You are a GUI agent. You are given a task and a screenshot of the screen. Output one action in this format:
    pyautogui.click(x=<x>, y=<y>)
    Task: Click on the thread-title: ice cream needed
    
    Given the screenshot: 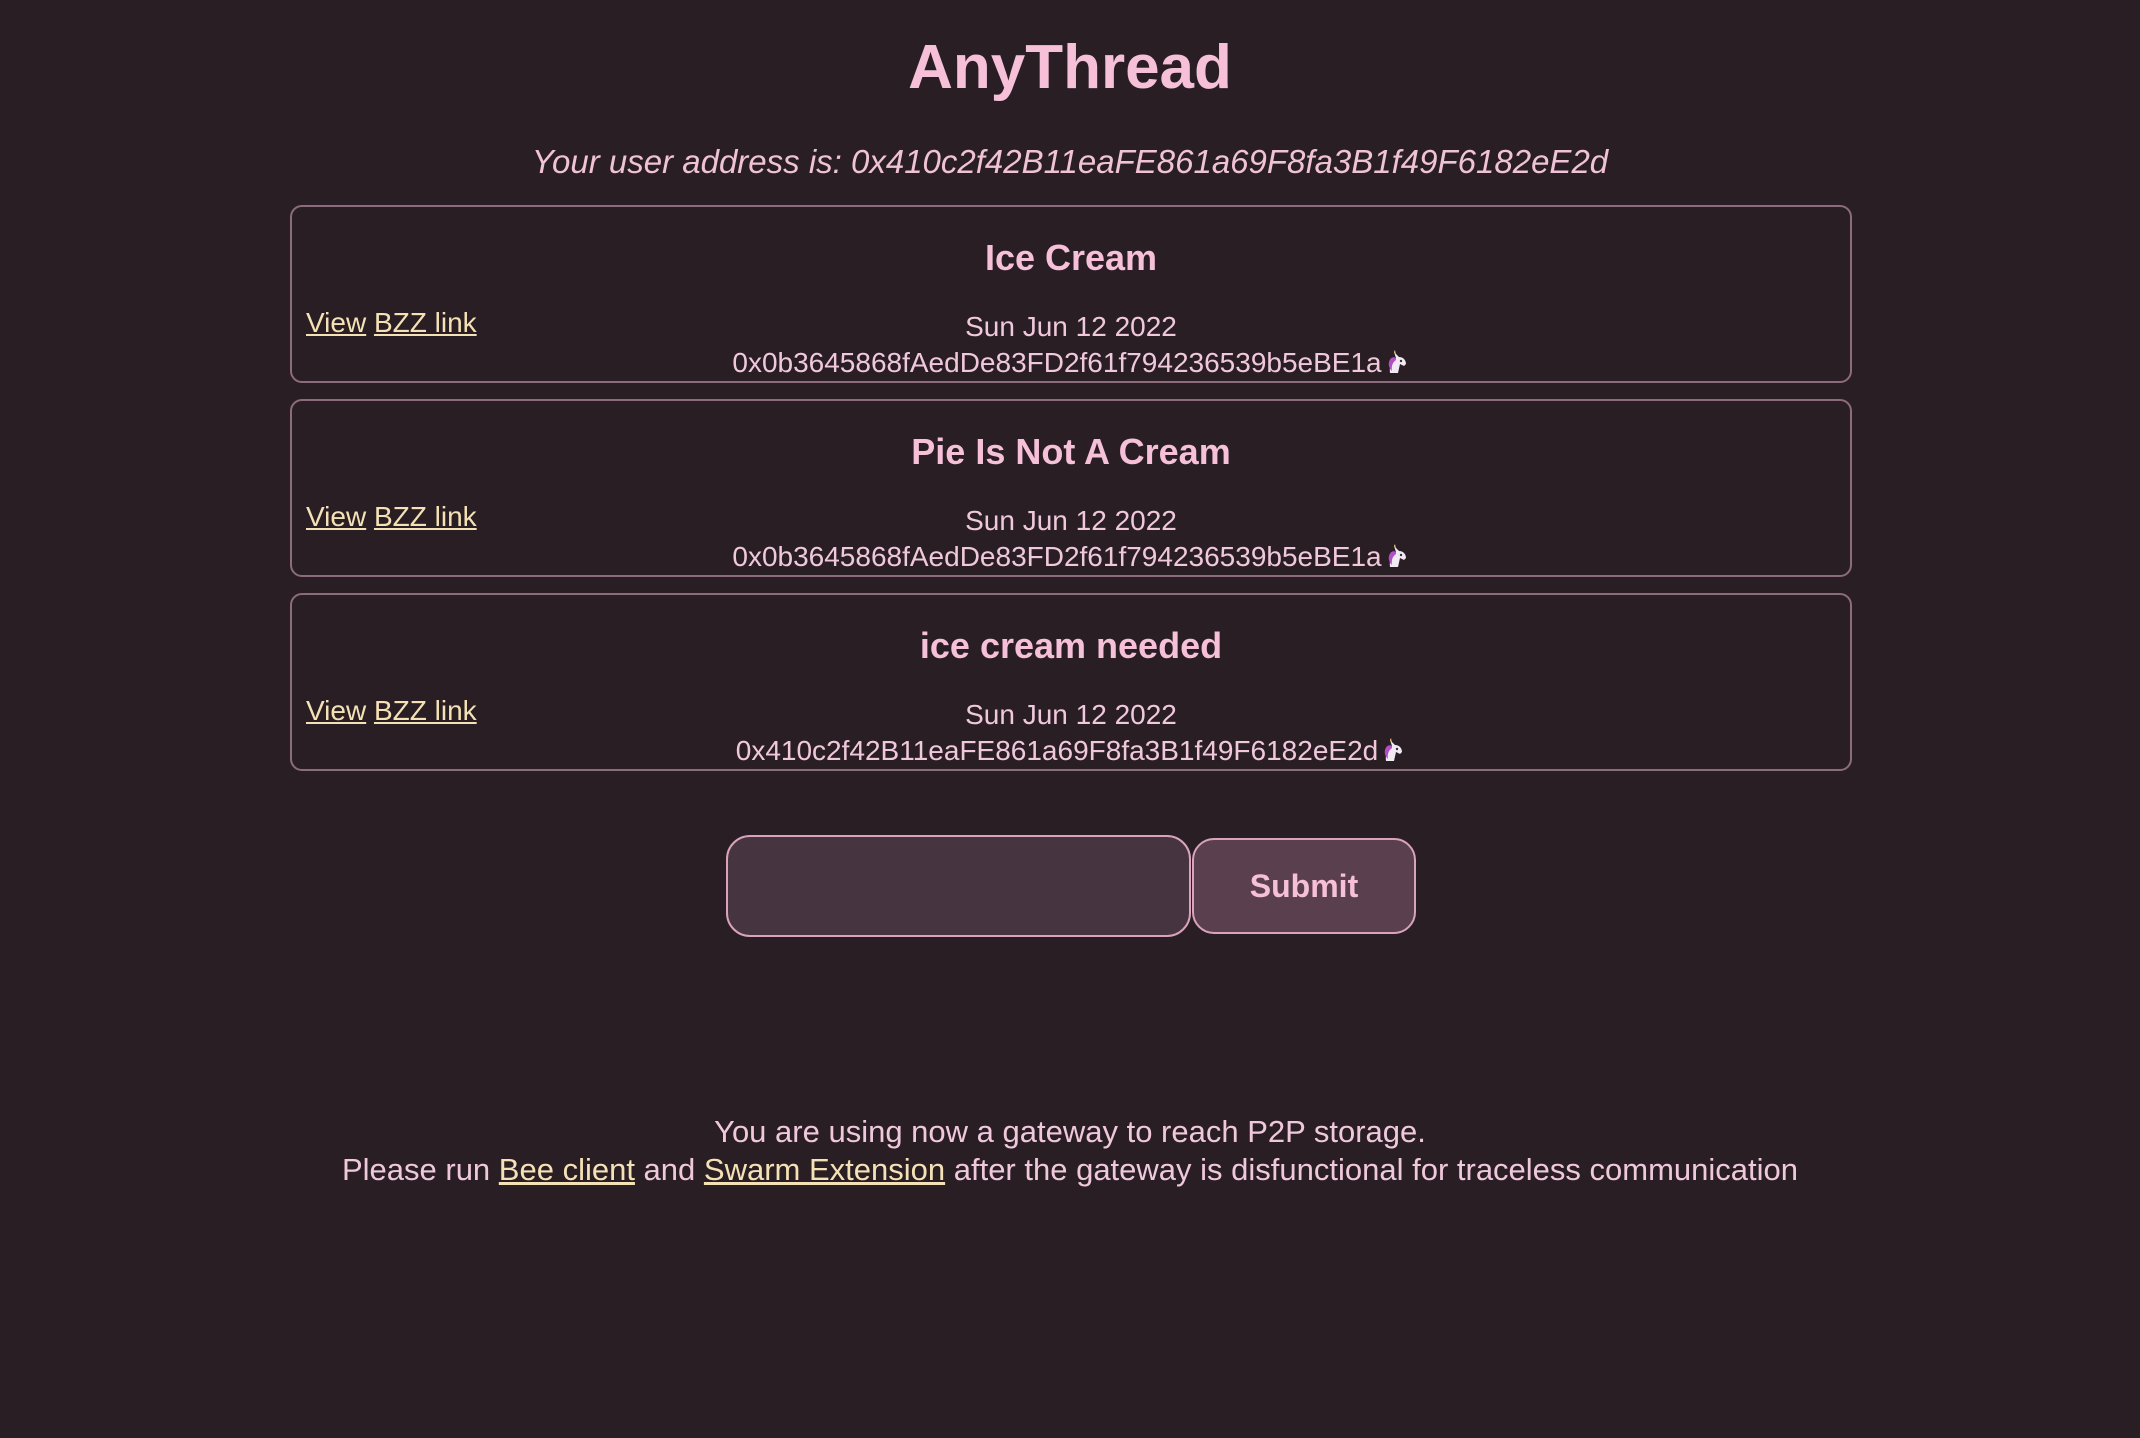 What is the action you would take?
    pyautogui.click(x=1071, y=645)
    